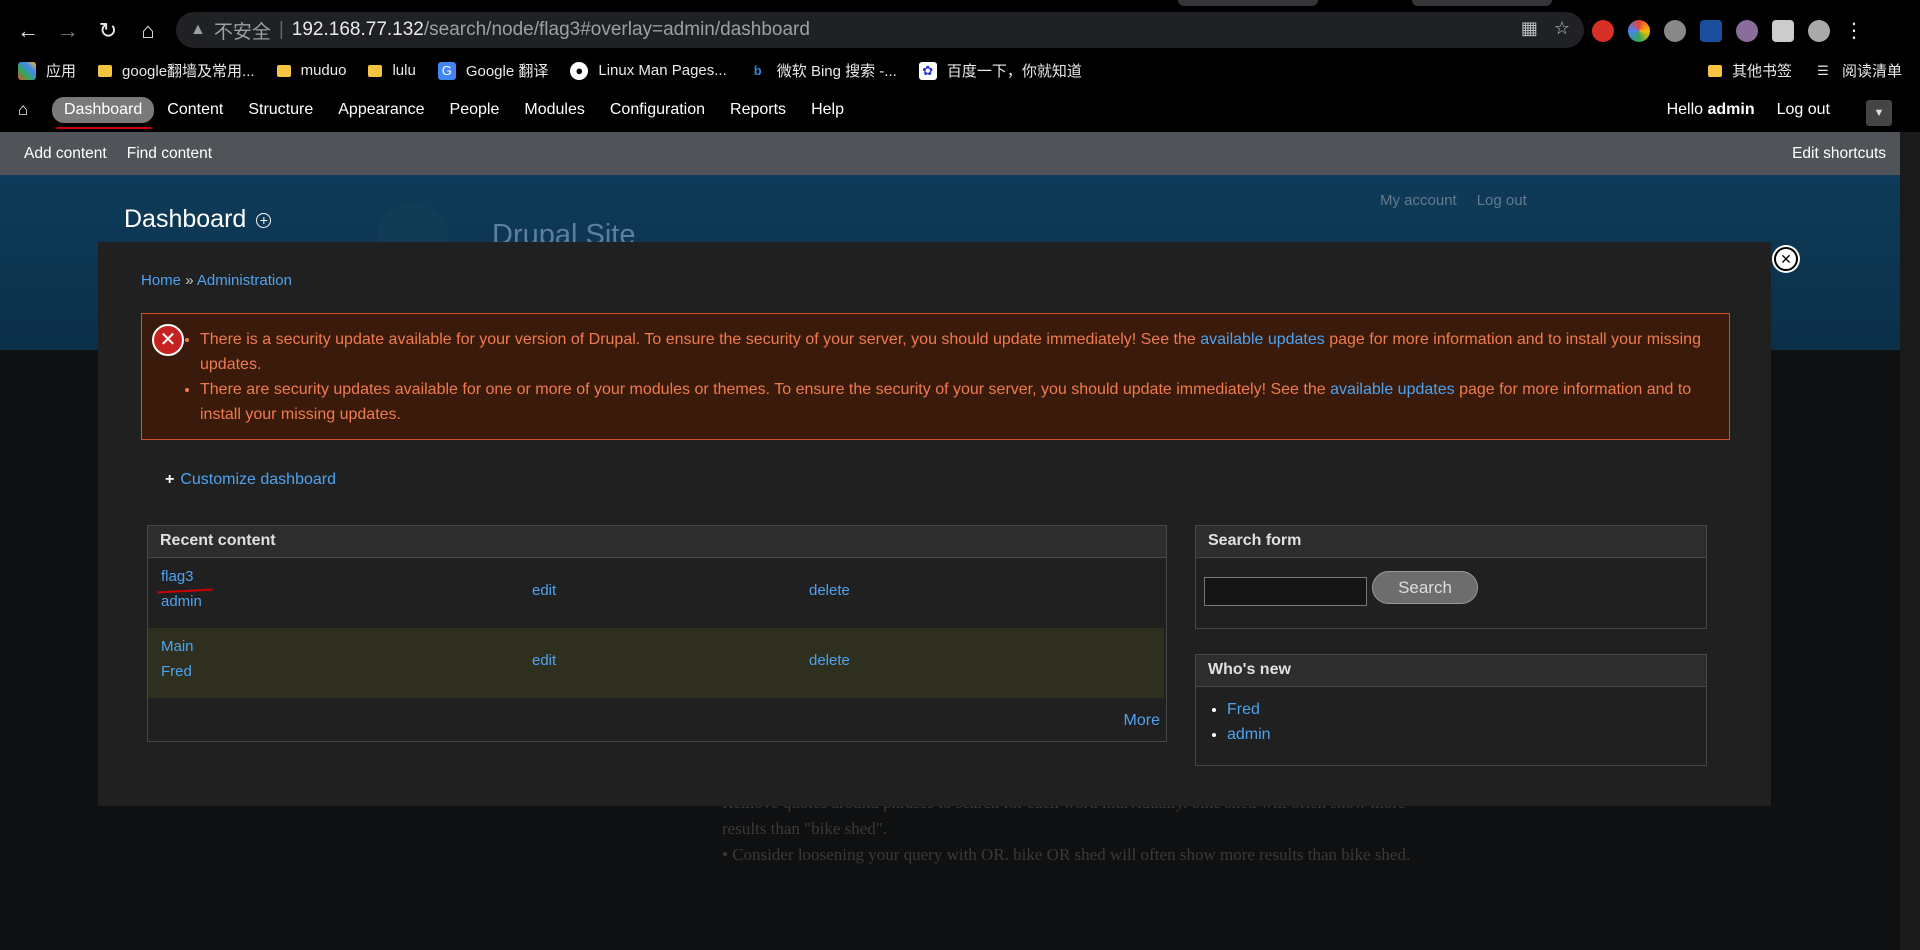 Image resolution: width=1920 pixels, height=950 pixels. Describe the element at coordinates (264, 220) in the screenshot. I see `add-shortcut-icon: +` at that location.